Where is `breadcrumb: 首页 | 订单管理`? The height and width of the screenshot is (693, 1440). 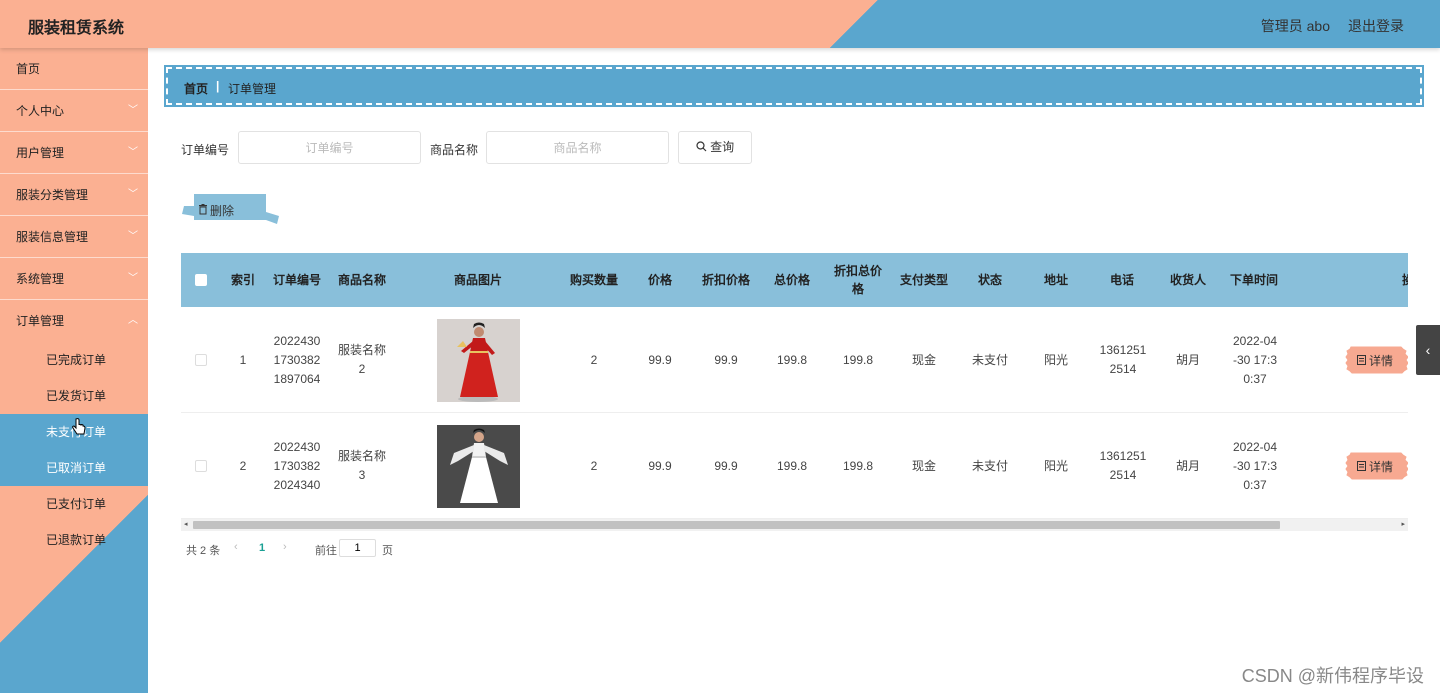 breadcrumb: 首页 | 订单管理 is located at coordinates (794, 86).